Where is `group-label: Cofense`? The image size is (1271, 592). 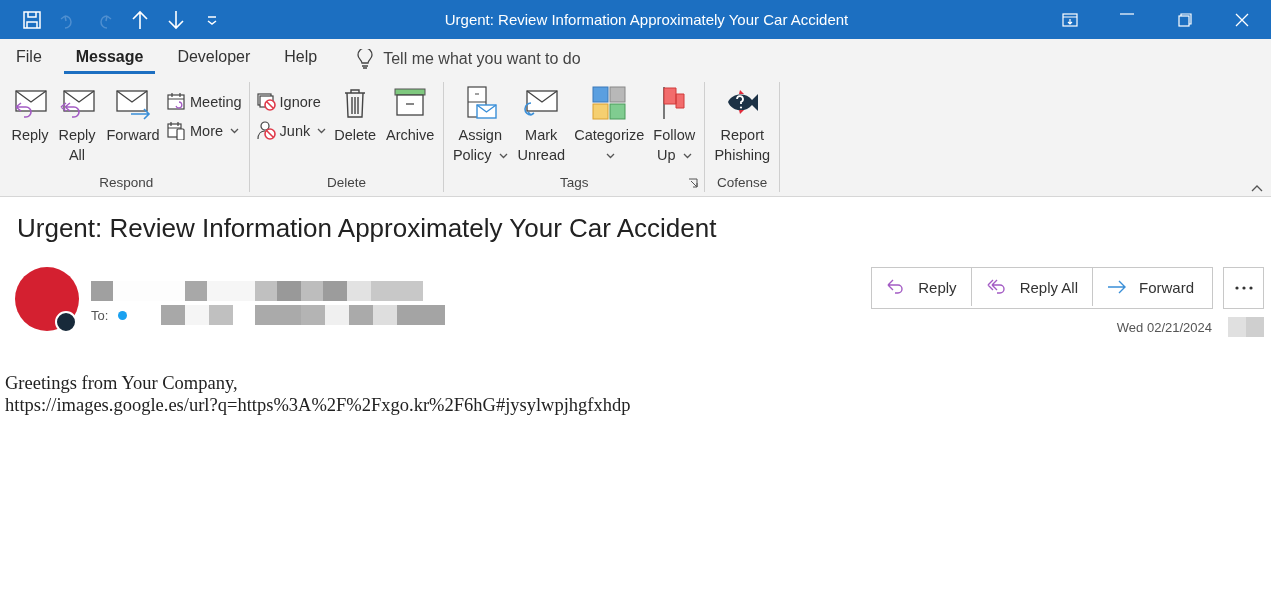 group-label: Cofense is located at coordinates (742, 182).